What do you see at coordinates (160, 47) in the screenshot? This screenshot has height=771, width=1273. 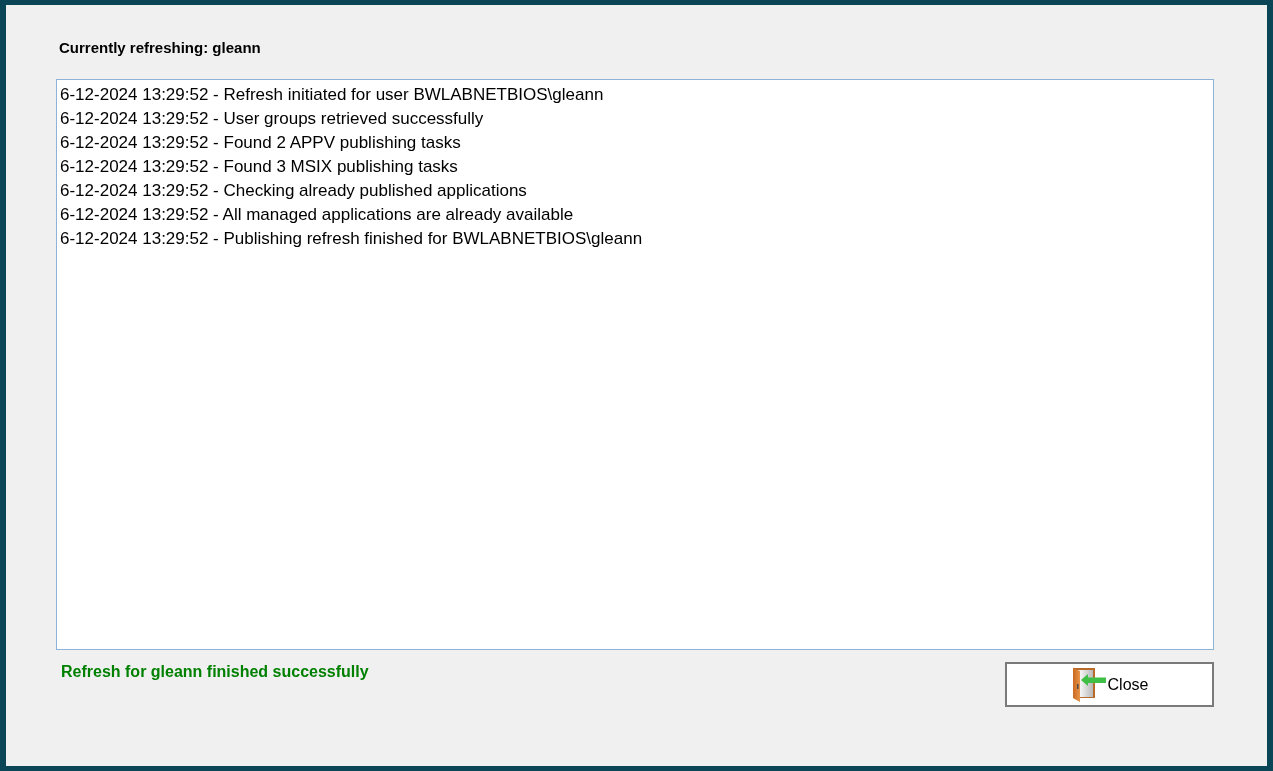 I see `current-user-label: Currently refreshing: gleann` at bounding box center [160, 47].